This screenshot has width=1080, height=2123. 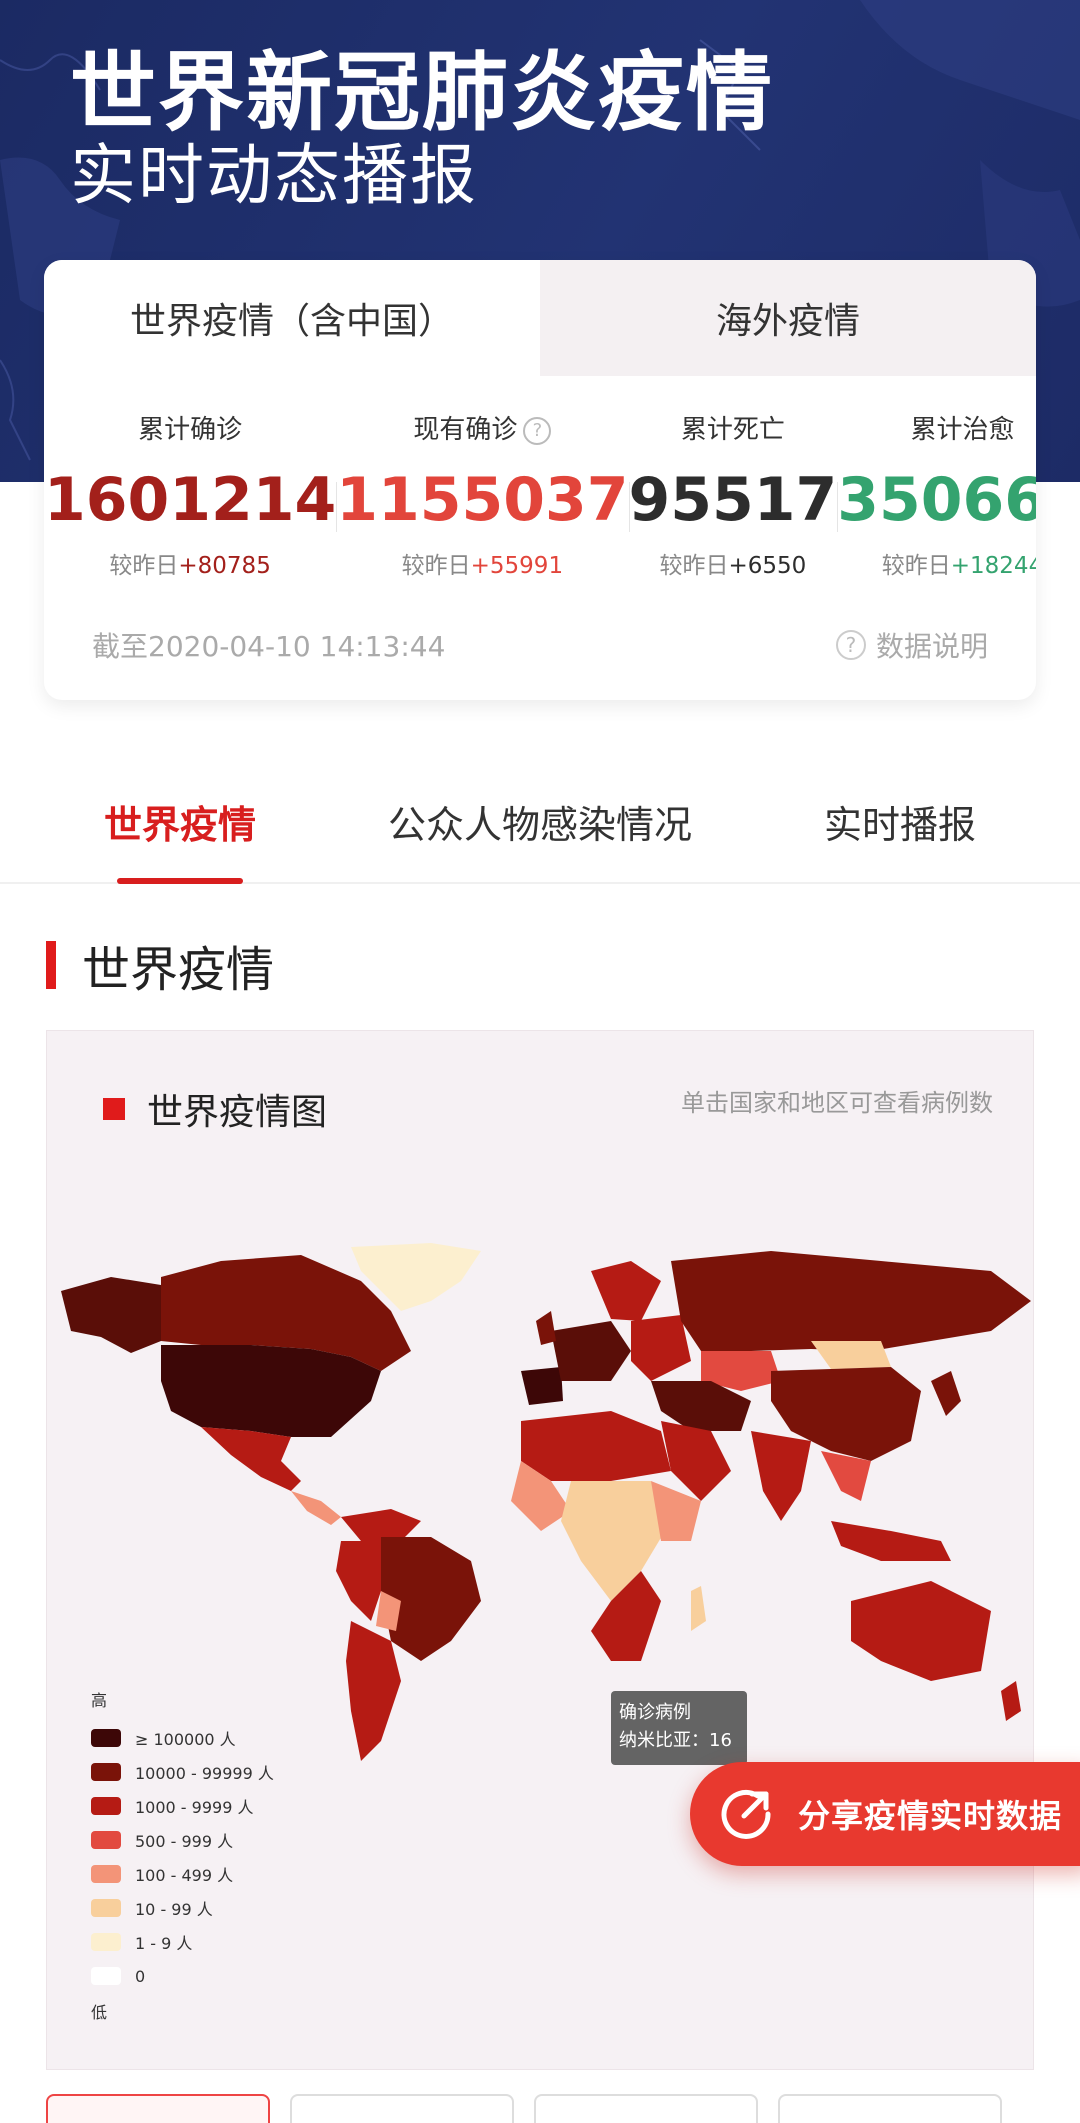 I want to click on tab-public-figures: 公众人物感染情况, so click(x=540, y=821).